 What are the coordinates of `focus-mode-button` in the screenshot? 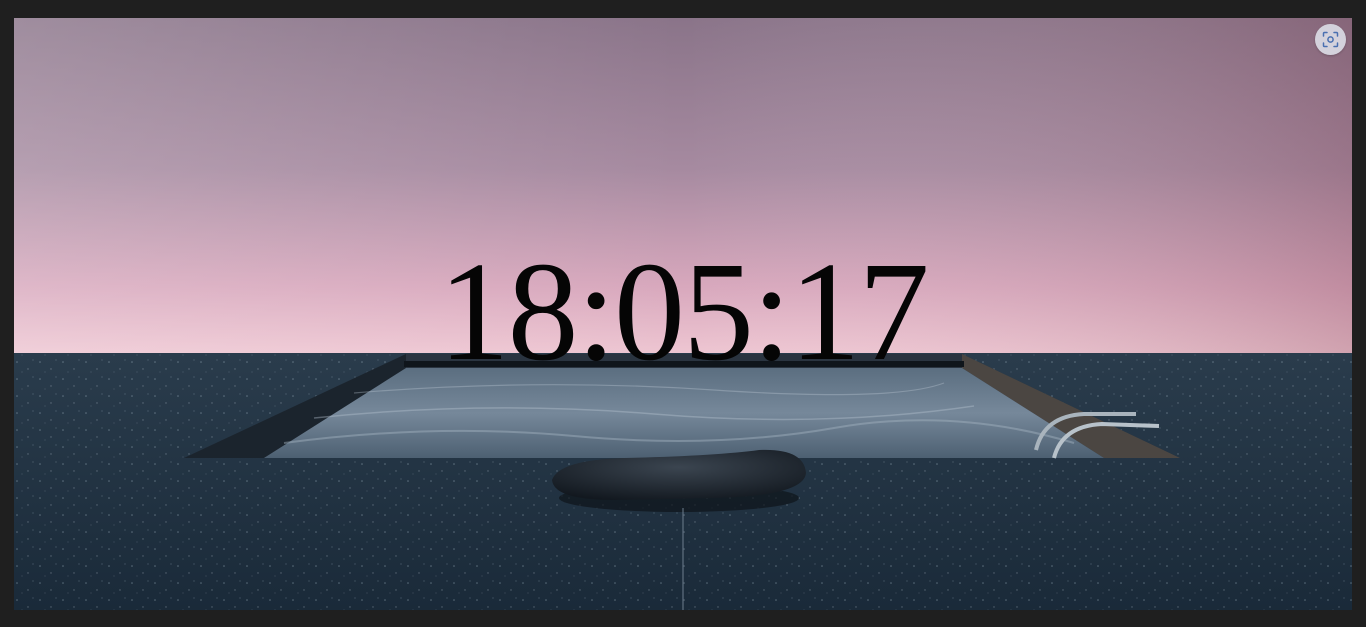 It's located at (1330, 39).